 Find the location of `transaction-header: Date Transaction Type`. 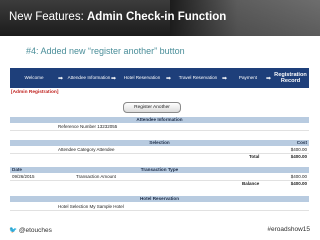

transaction-header: Date Transaction Type is located at coordinates (159, 170).